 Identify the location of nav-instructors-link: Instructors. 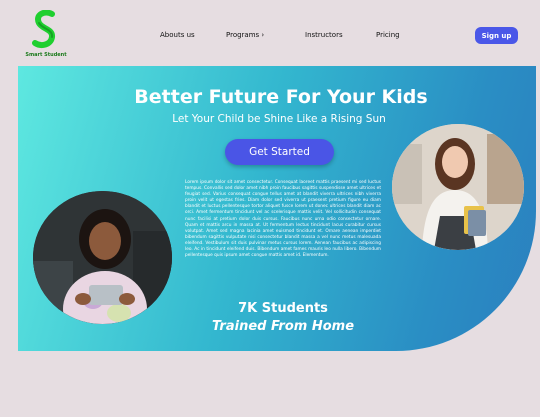
(324, 35).